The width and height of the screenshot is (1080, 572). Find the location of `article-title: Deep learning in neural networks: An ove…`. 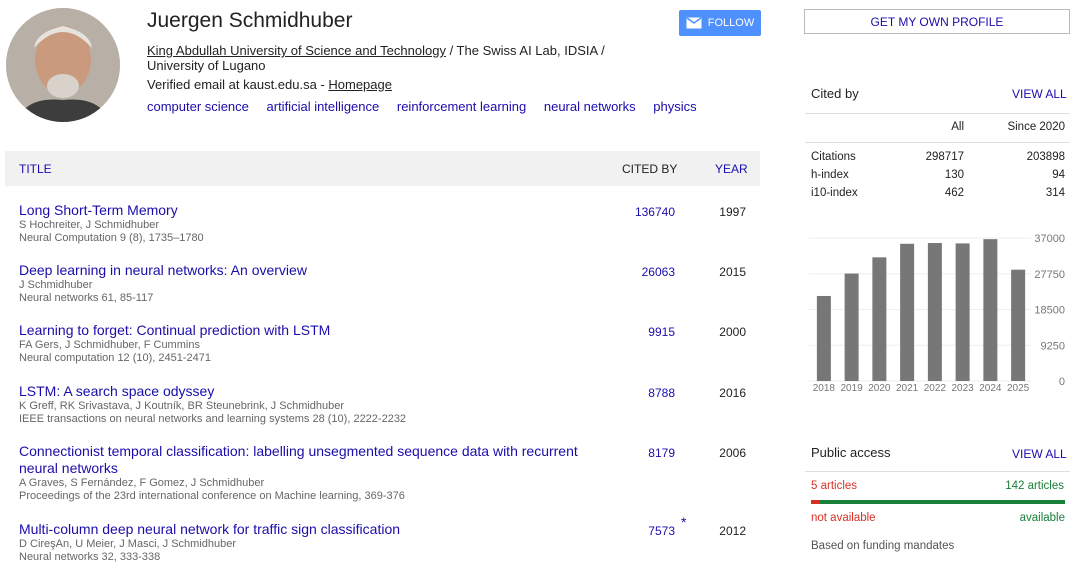

article-title: Deep learning in neural networks: An ove… is located at coordinates (314, 270).